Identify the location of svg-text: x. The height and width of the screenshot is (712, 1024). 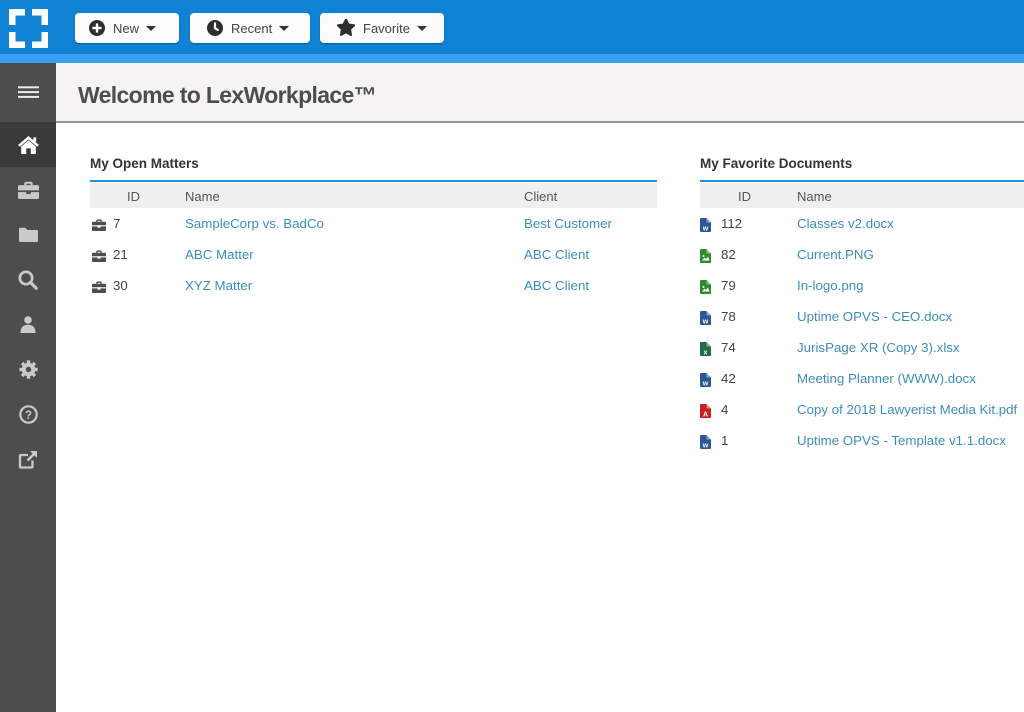
(706, 352).